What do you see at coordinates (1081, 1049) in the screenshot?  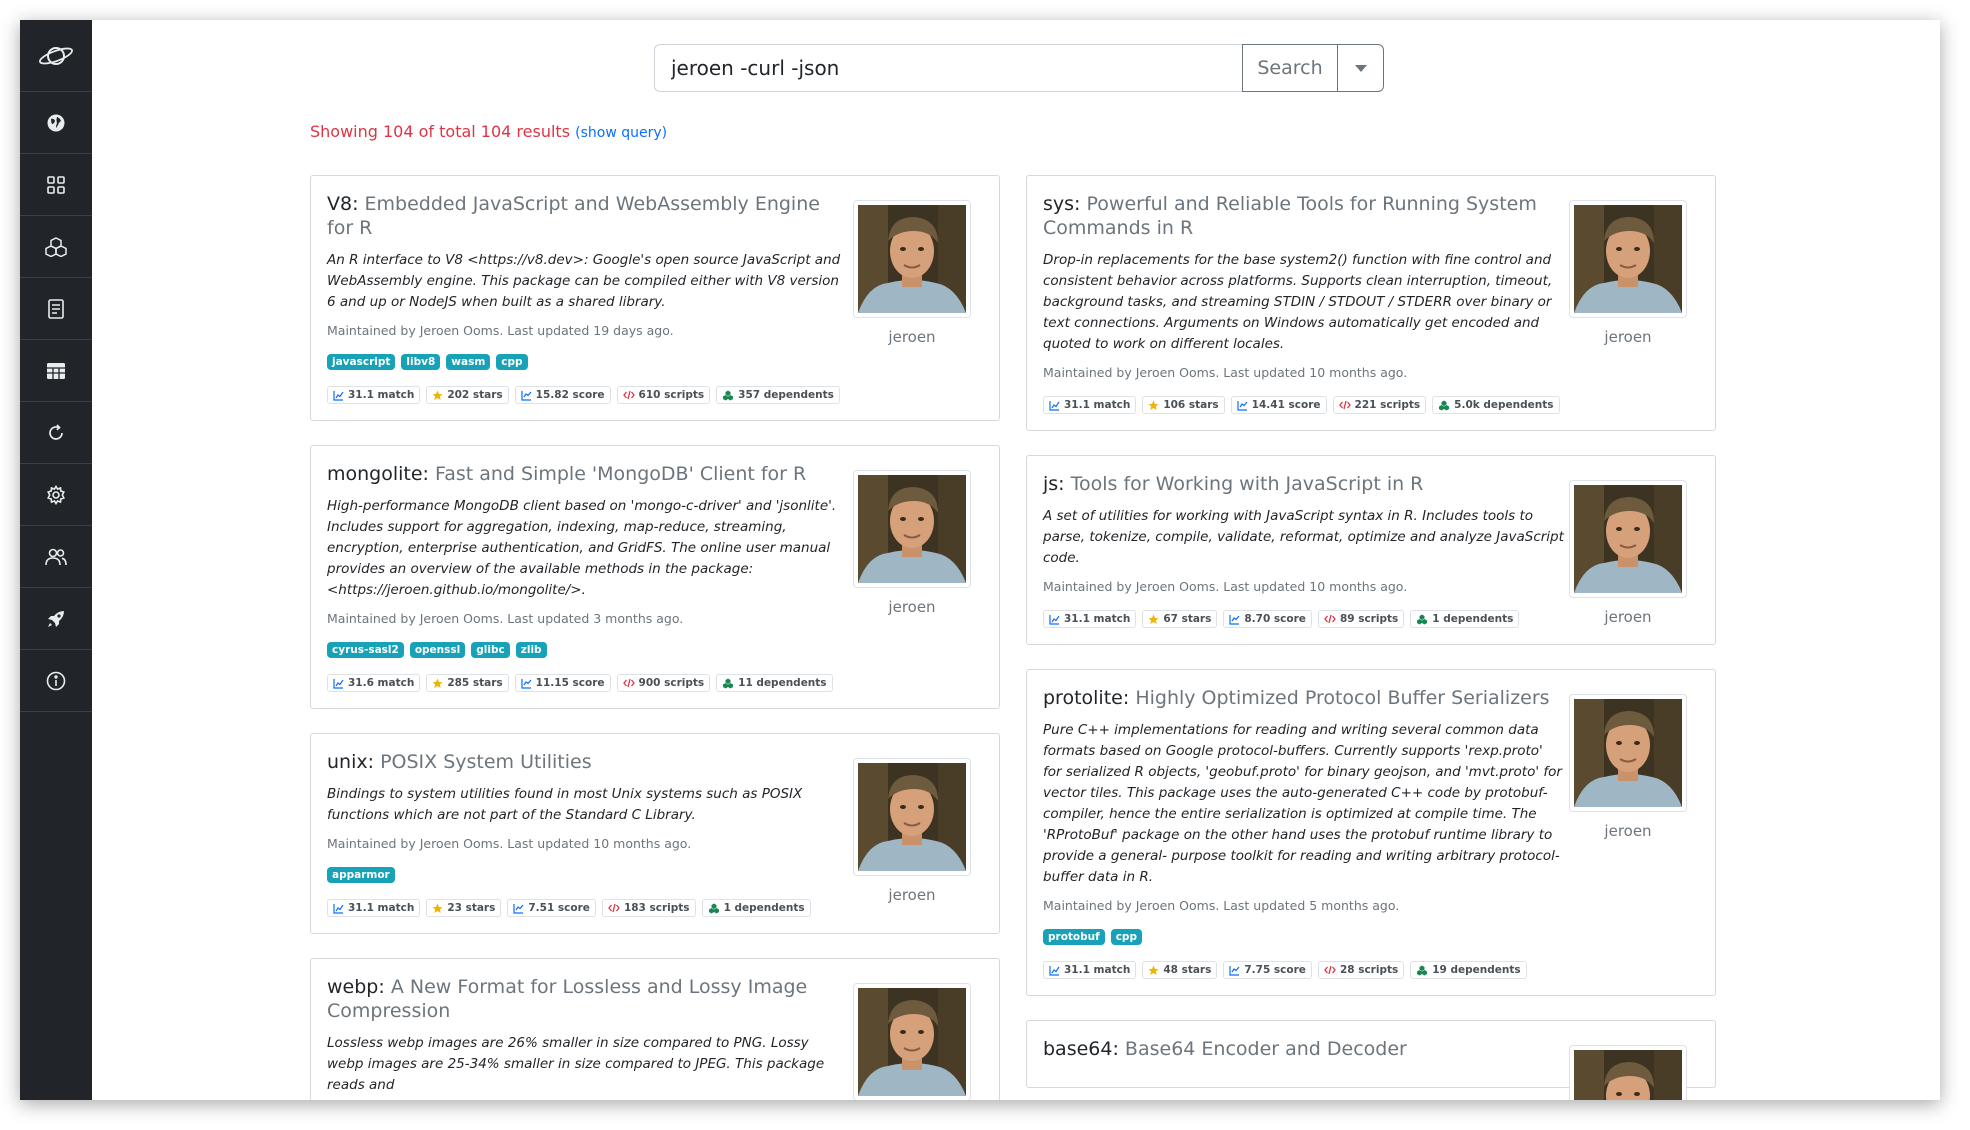 I see `package-name: base64:` at bounding box center [1081, 1049].